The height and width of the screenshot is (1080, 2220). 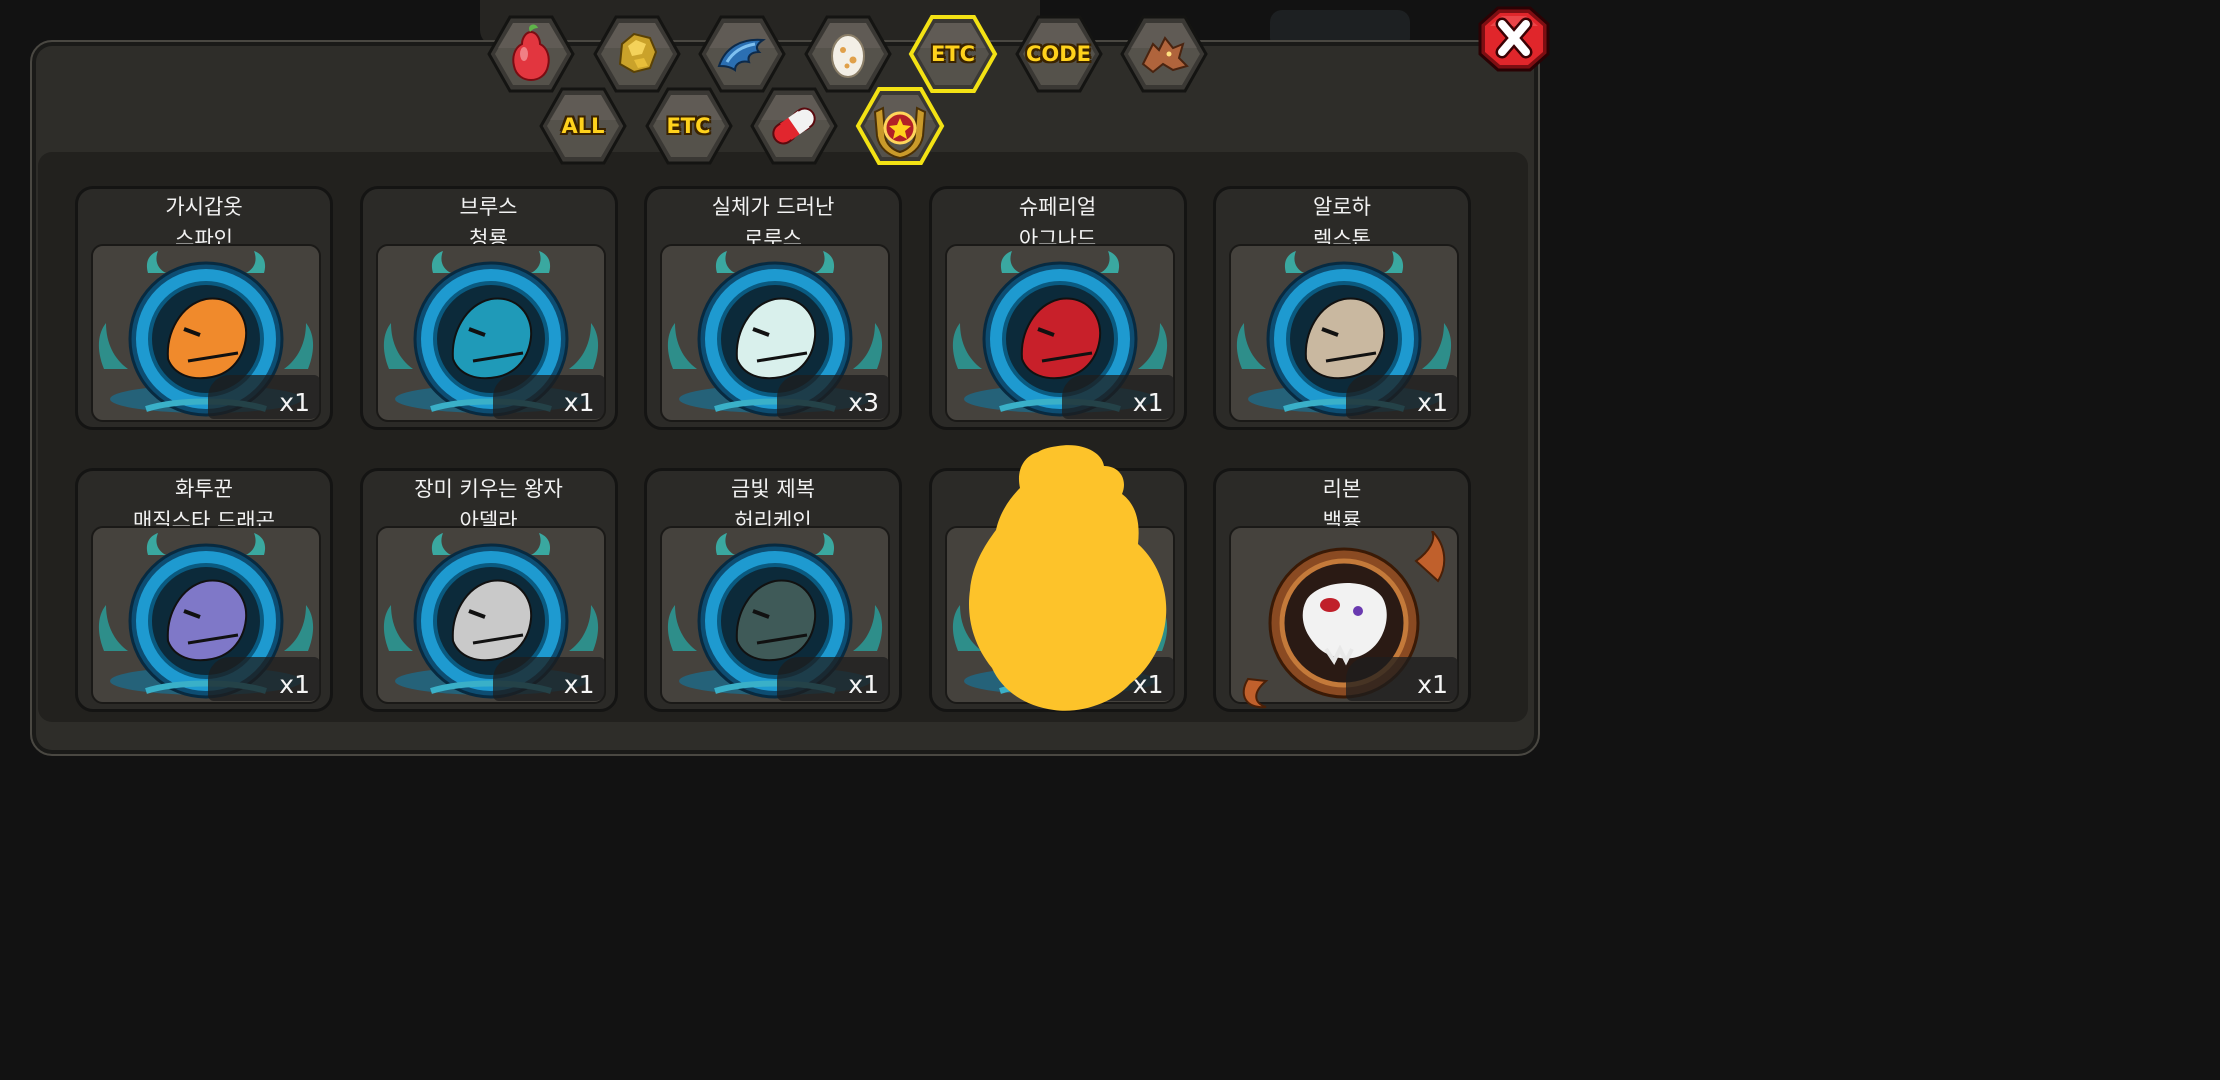 I want to click on dragon-tab, so click(x=1164, y=54).